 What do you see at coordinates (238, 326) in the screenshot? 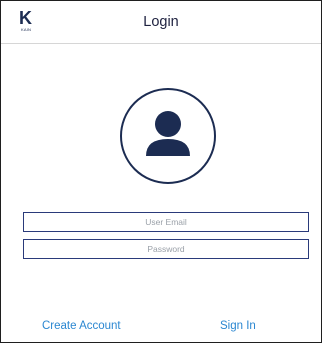
I see `sign-in-button: Sign In` at bounding box center [238, 326].